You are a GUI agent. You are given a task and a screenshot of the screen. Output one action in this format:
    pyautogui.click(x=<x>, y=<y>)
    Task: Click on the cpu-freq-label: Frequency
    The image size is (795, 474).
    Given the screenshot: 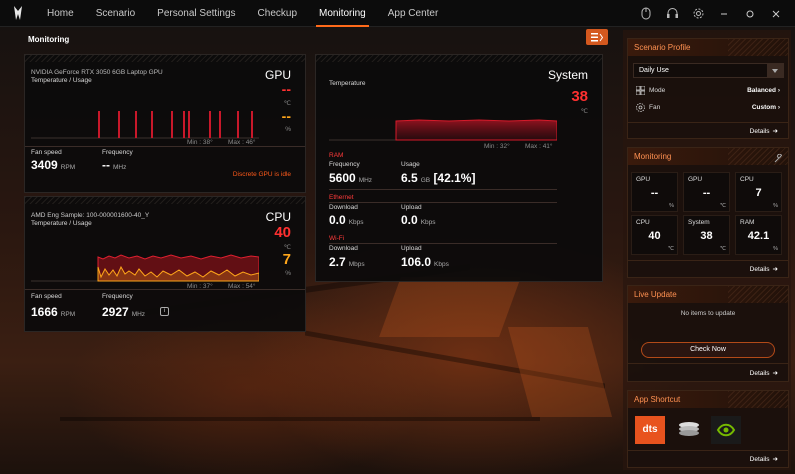 What is the action you would take?
    pyautogui.click(x=117, y=296)
    